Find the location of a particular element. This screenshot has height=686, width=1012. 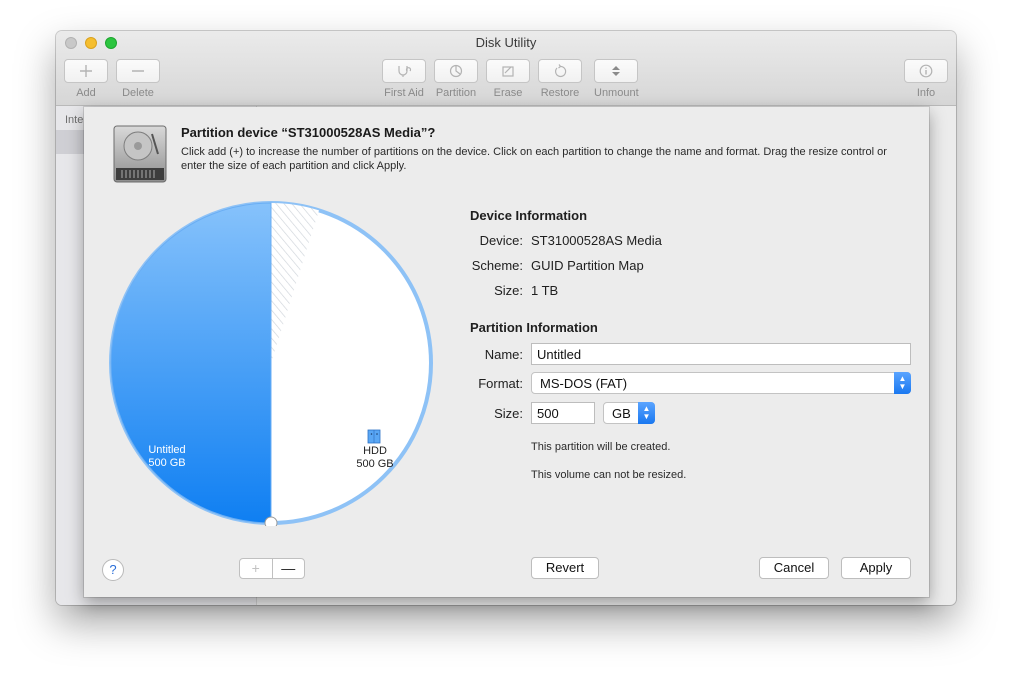

partition-add-remove-control: + — is located at coordinates (272, 568).